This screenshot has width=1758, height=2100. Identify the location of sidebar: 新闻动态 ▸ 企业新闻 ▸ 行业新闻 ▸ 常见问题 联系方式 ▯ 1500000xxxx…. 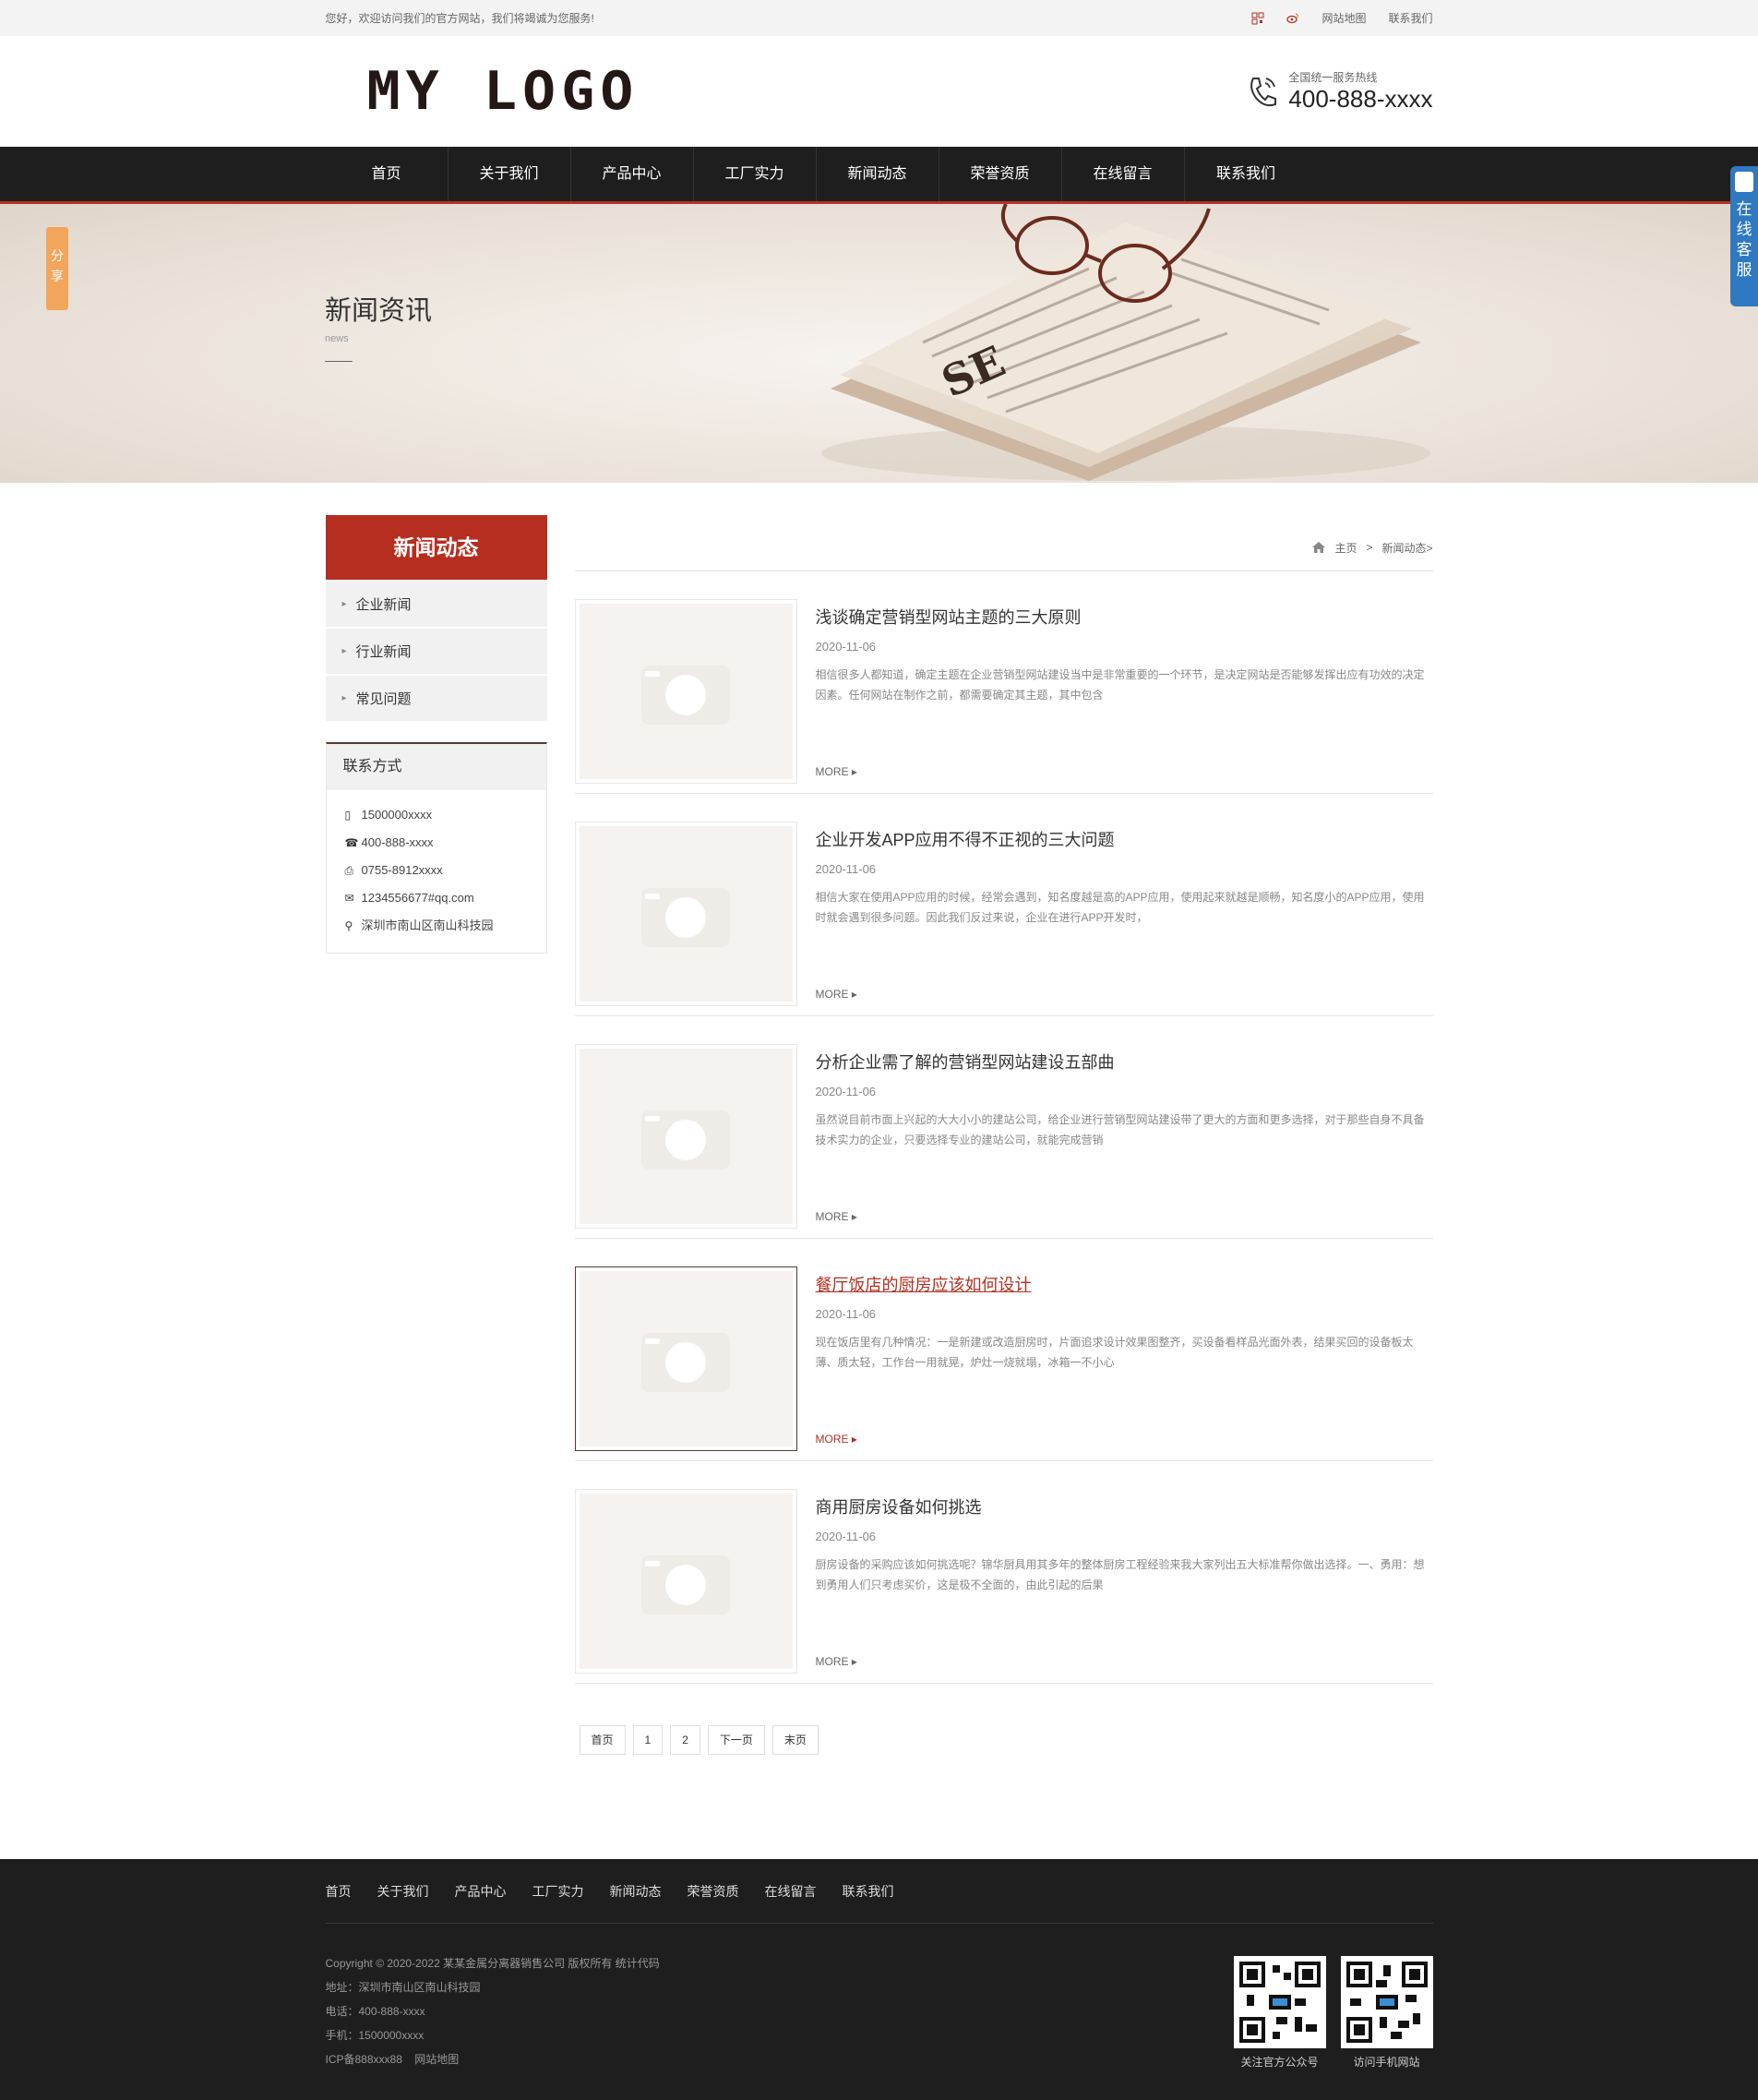
(436, 1135).